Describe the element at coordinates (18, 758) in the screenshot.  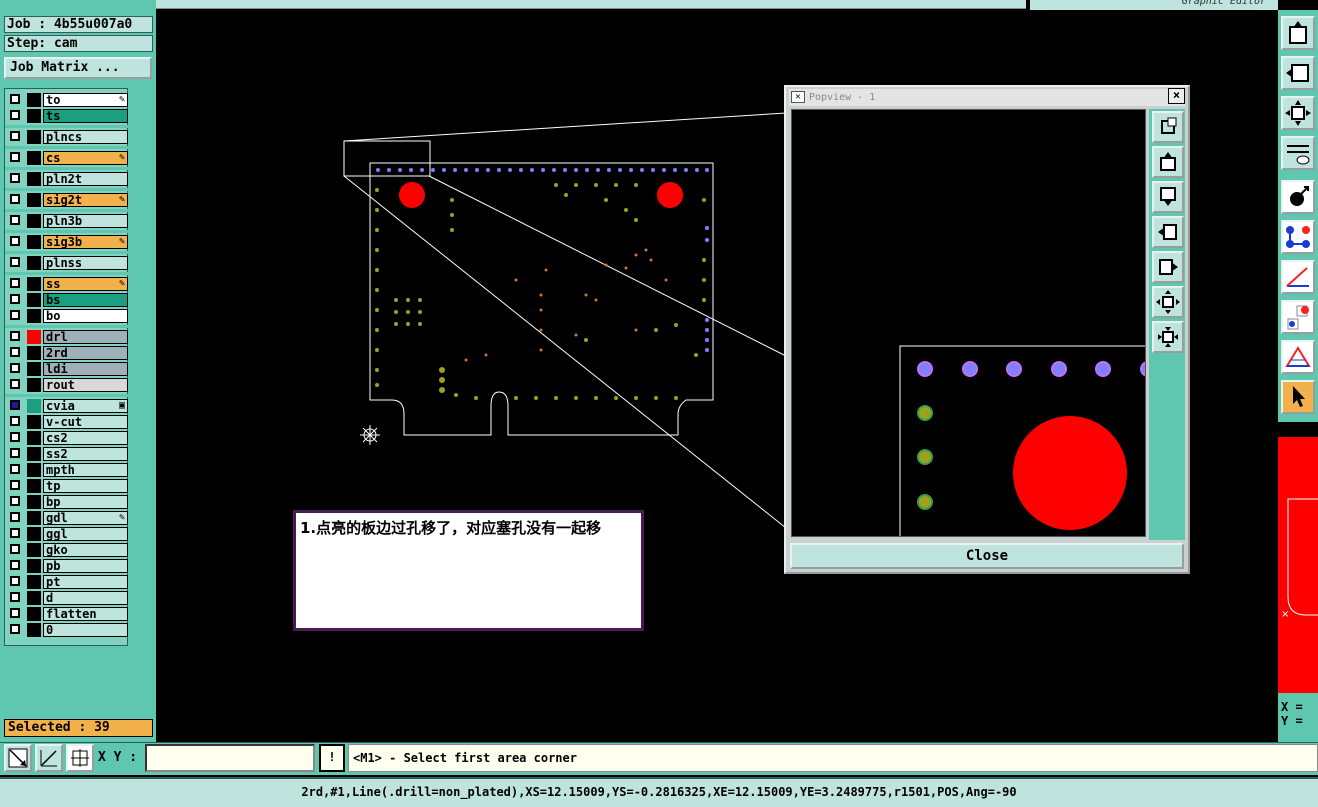
I see `zoom-area-icon` at that location.